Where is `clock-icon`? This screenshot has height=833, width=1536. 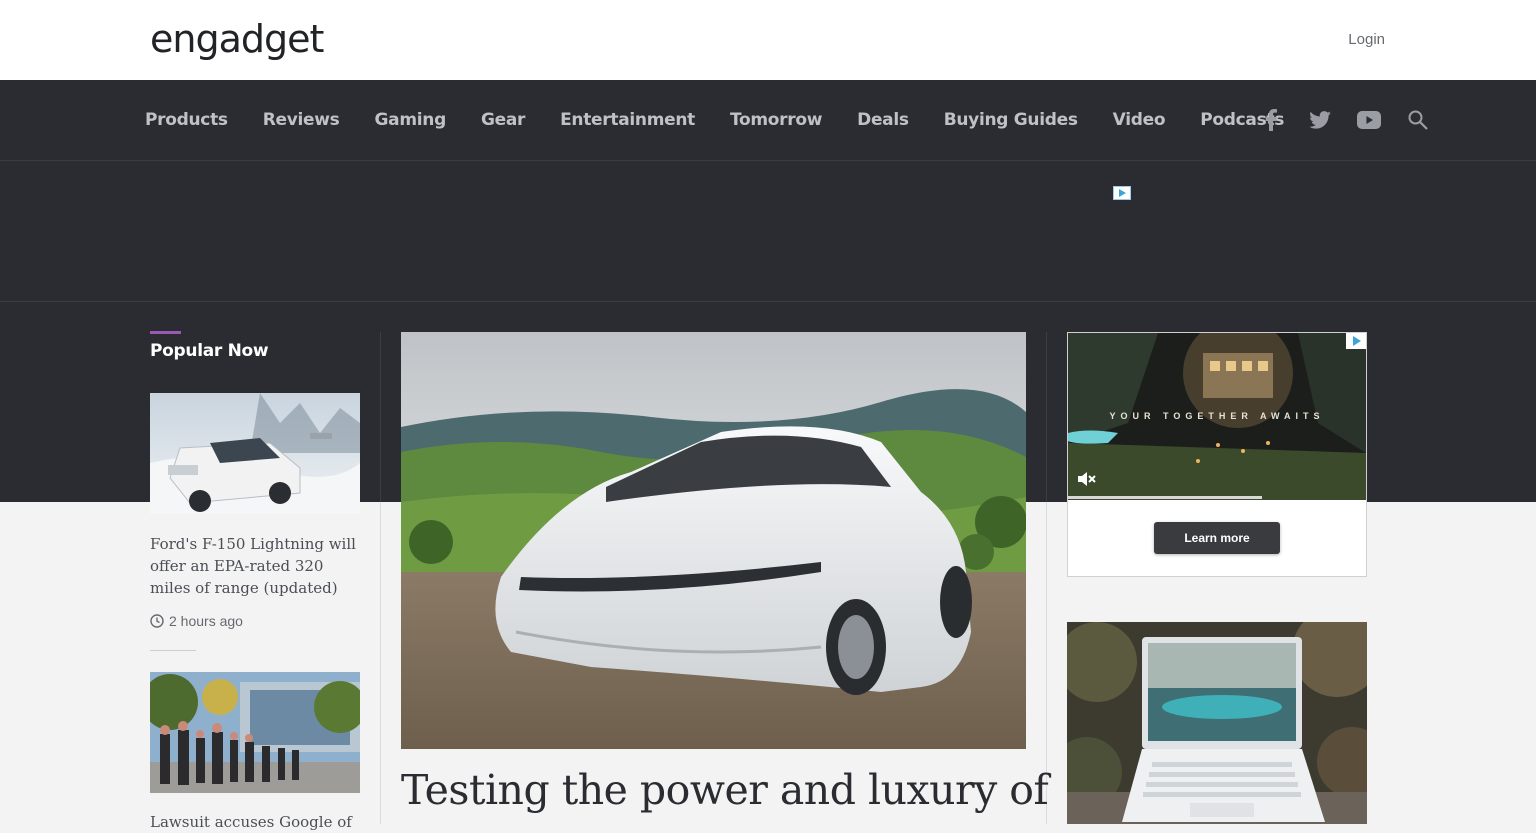 clock-icon is located at coordinates (157, 621).